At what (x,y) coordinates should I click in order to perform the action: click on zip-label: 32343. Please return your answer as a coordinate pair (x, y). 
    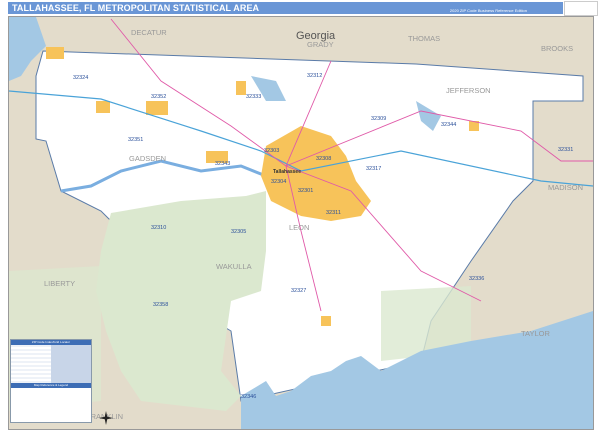
    Looking at the image, I should click on (222, 164).